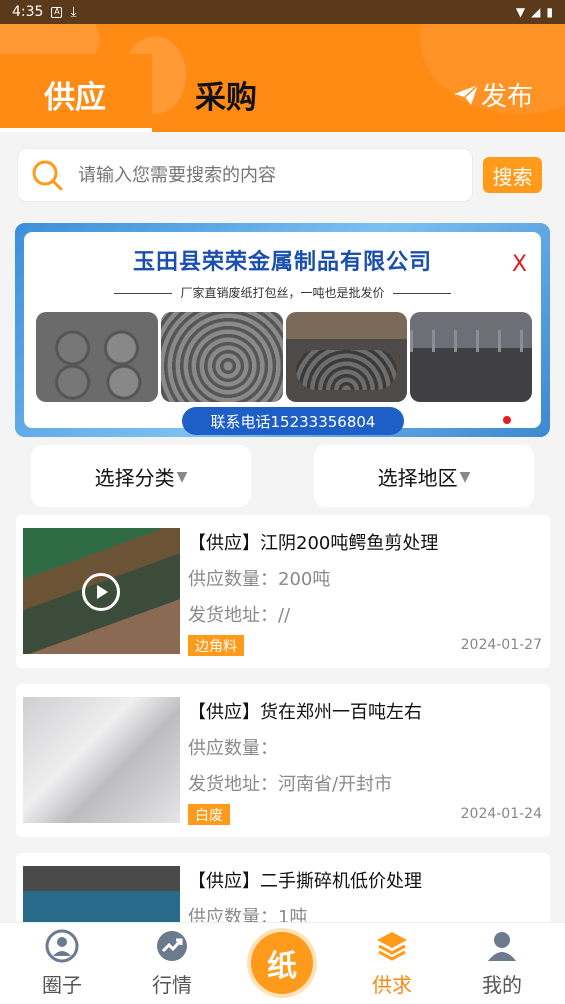 Image resolution: width=565 pixels, height=1004 pixels. What do you see at coordinates (284, 357) in the screenshot?
I see `banner-photos` at bounding box center [284, 357].